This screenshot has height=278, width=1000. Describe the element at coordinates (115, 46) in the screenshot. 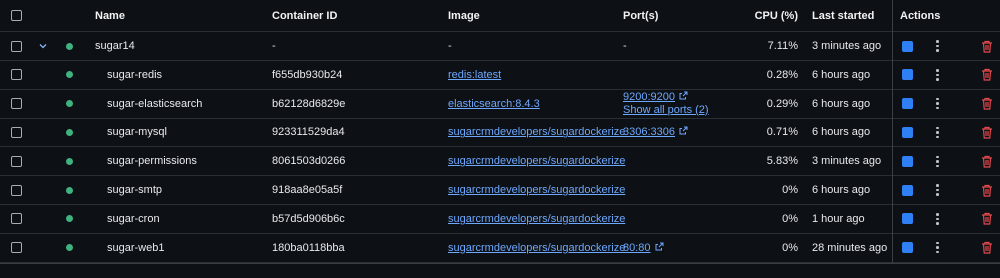

I see `container-name: sugar14` at that location.